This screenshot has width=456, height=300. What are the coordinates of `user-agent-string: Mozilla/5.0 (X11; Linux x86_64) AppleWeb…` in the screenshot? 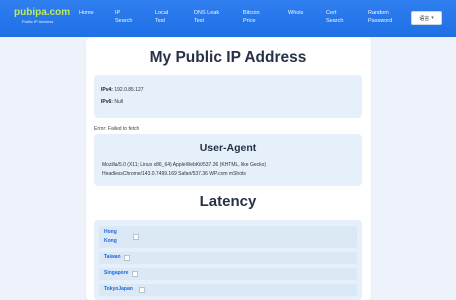 It's located at (202, 170).